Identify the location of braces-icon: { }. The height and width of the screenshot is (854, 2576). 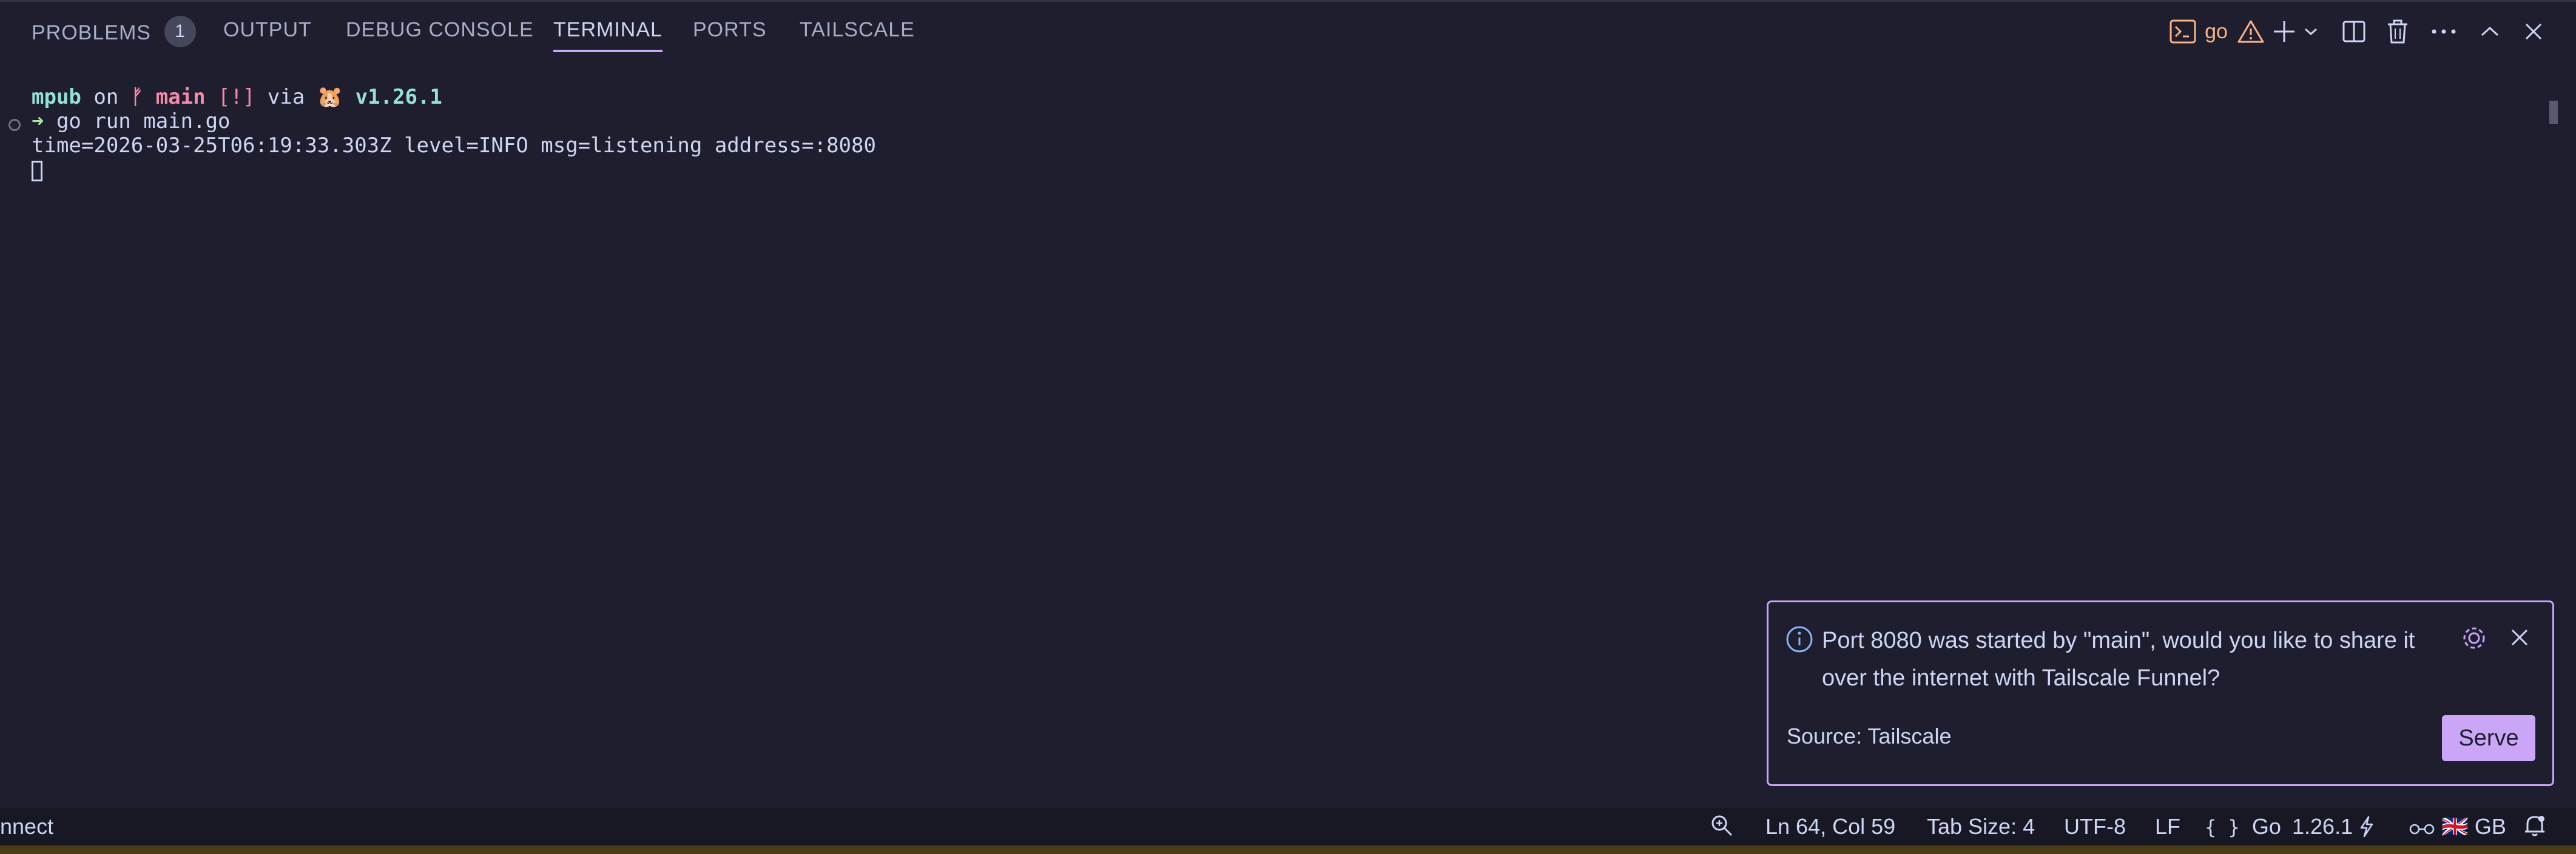
(2223, 827).